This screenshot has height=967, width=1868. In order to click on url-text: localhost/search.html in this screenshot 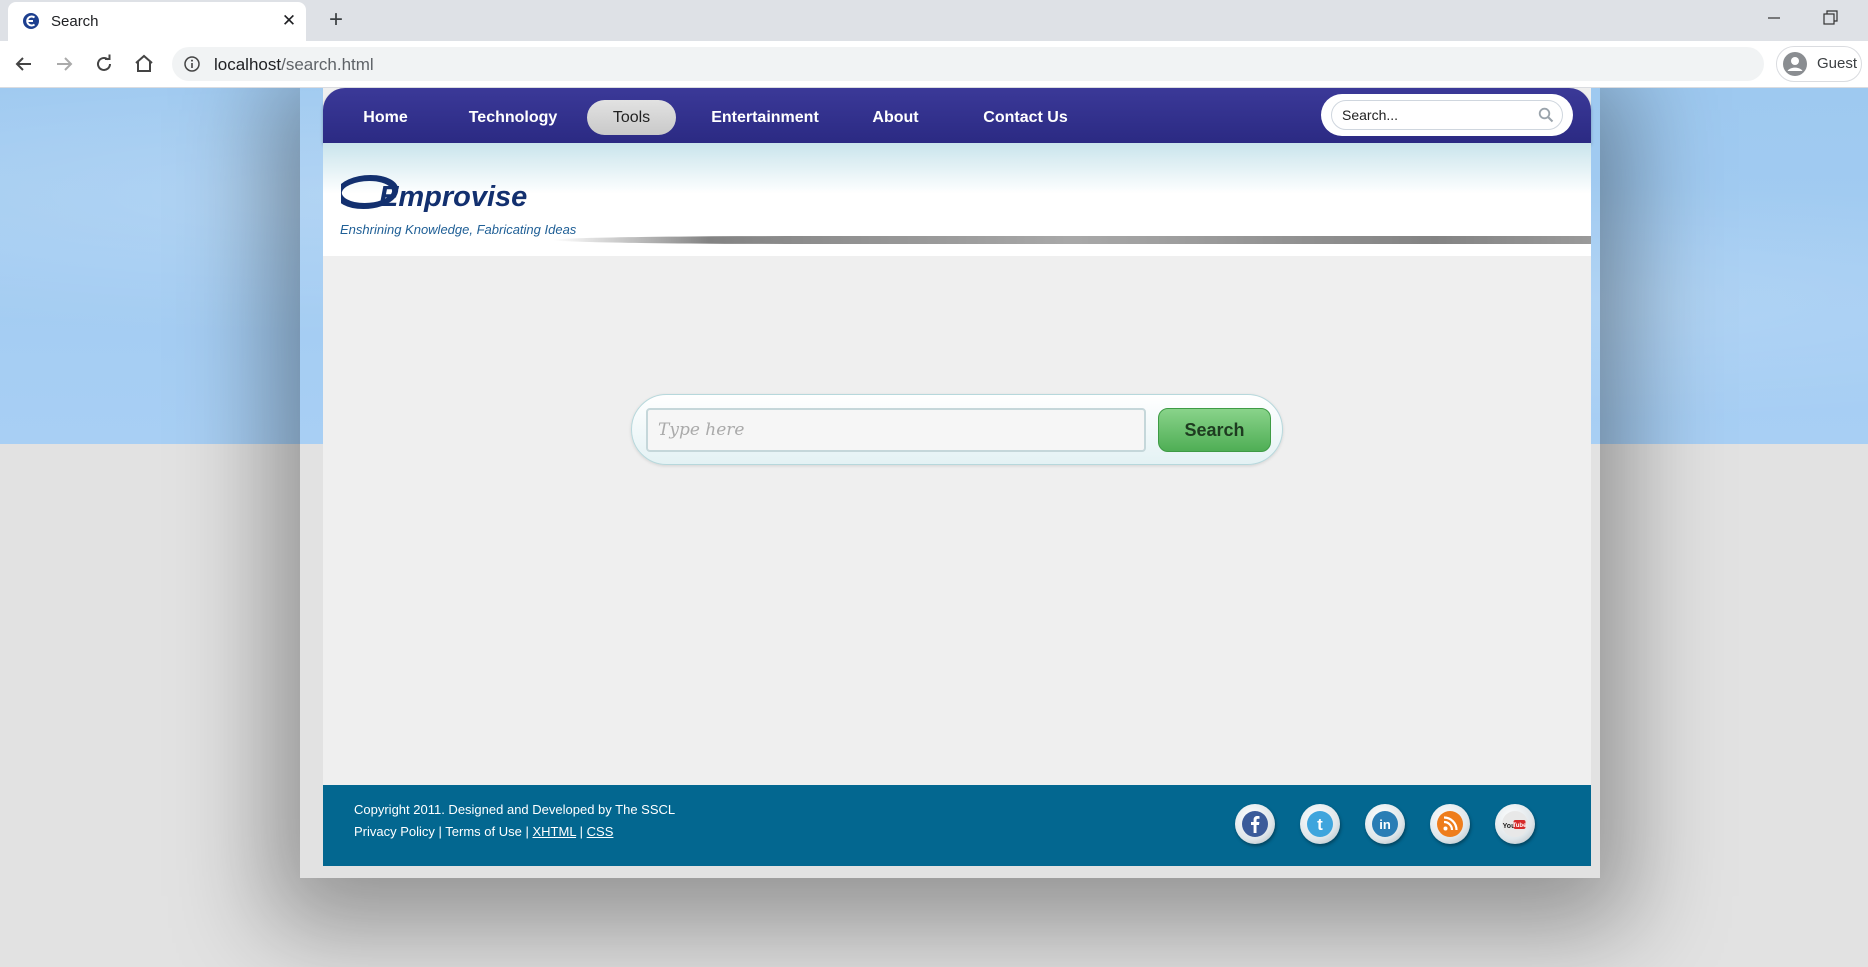, I will do `click(294, 65)`.